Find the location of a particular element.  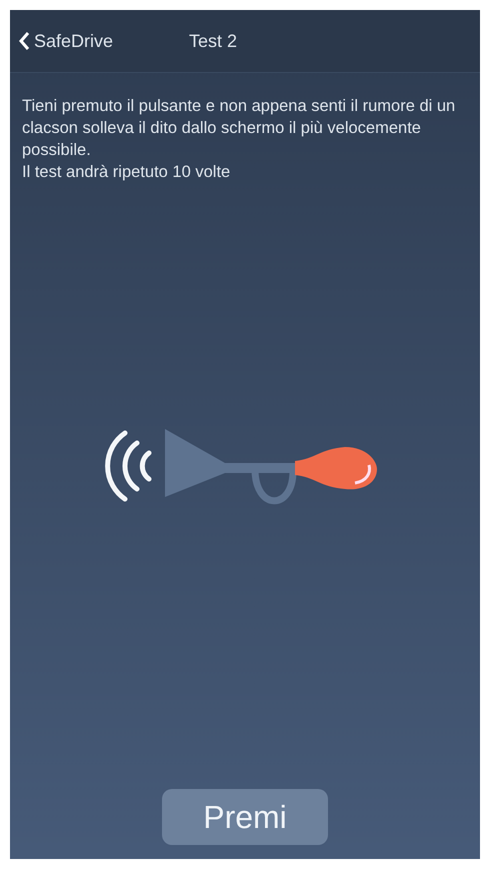

screen-title: Test 2 is located at coordinates (213, 41).